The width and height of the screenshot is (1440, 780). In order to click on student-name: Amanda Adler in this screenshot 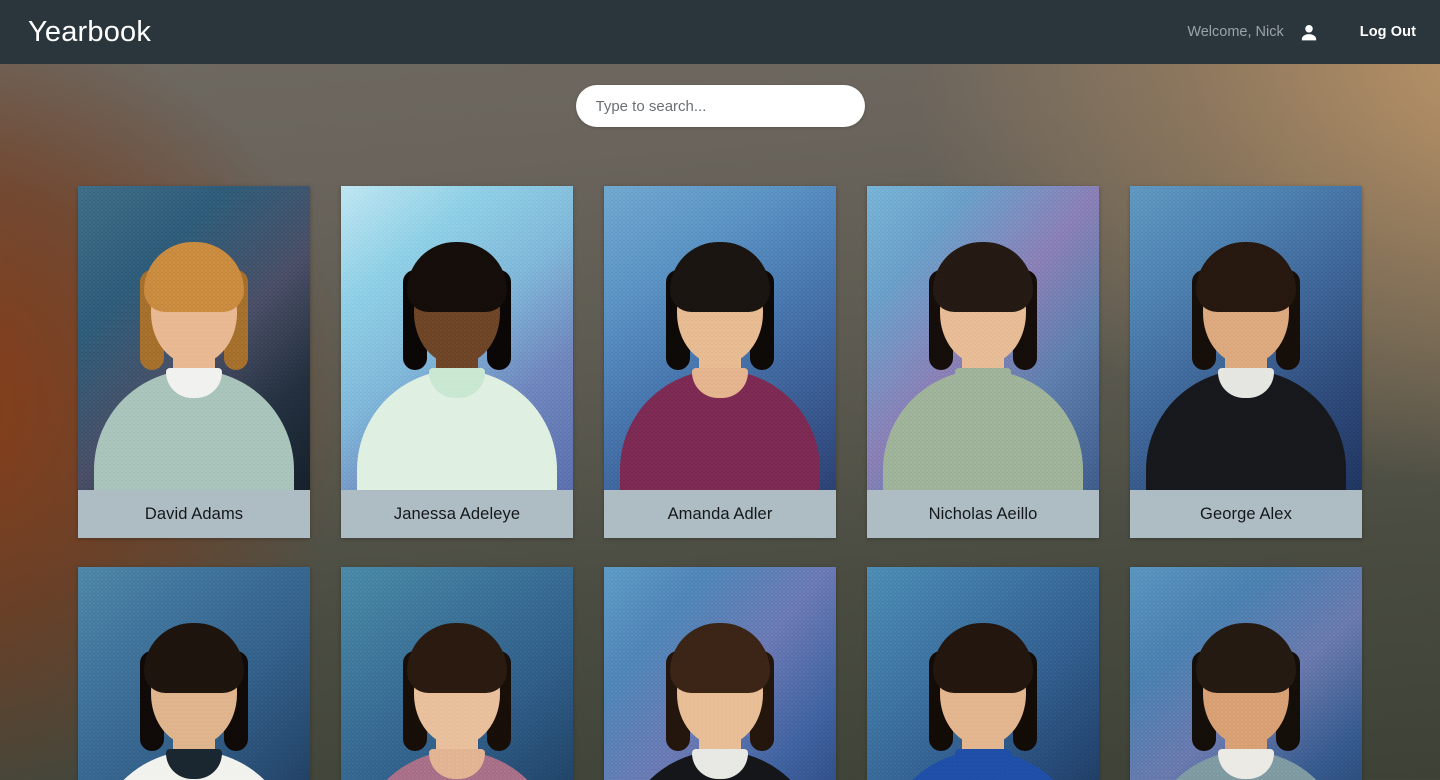, I will do `click(720, 513)`.